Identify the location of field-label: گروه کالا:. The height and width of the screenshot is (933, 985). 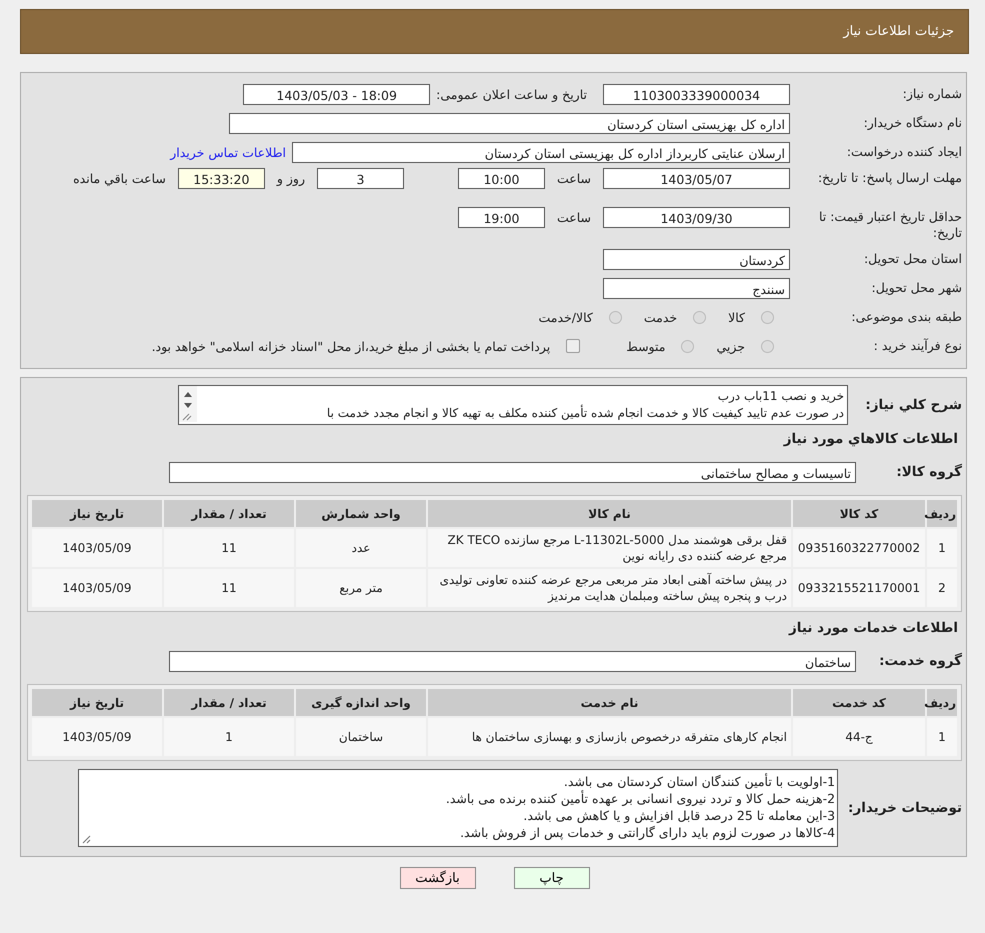
(928, 472).